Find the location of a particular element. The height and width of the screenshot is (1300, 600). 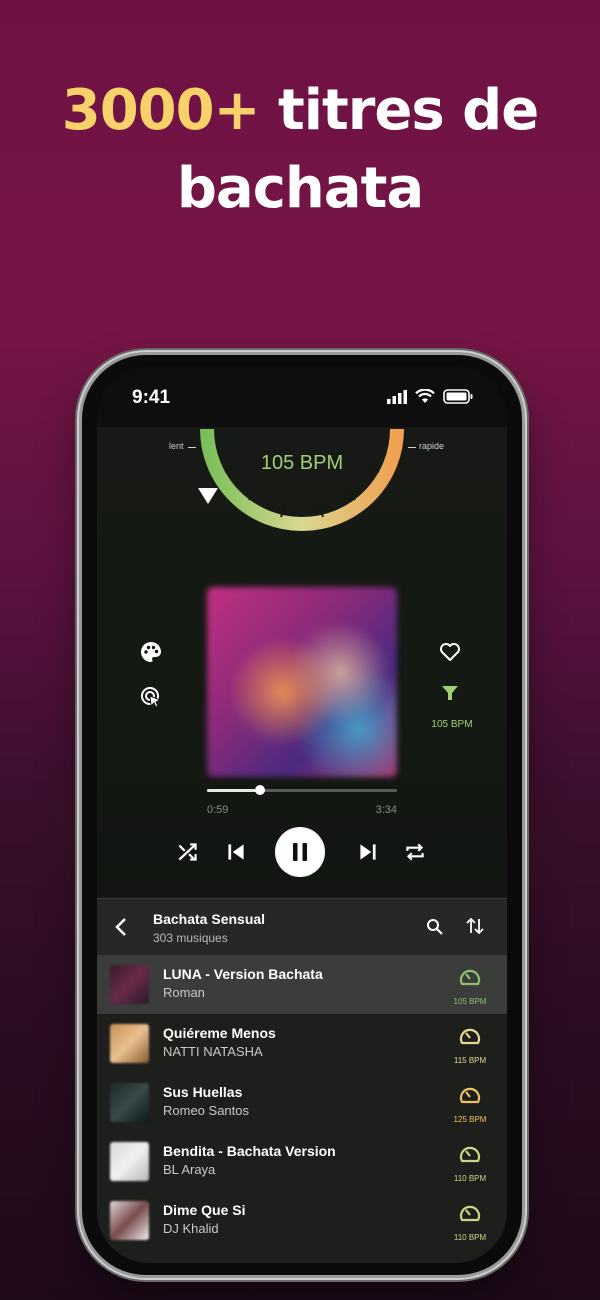

playback-controls is located at coordinates (302, 852).